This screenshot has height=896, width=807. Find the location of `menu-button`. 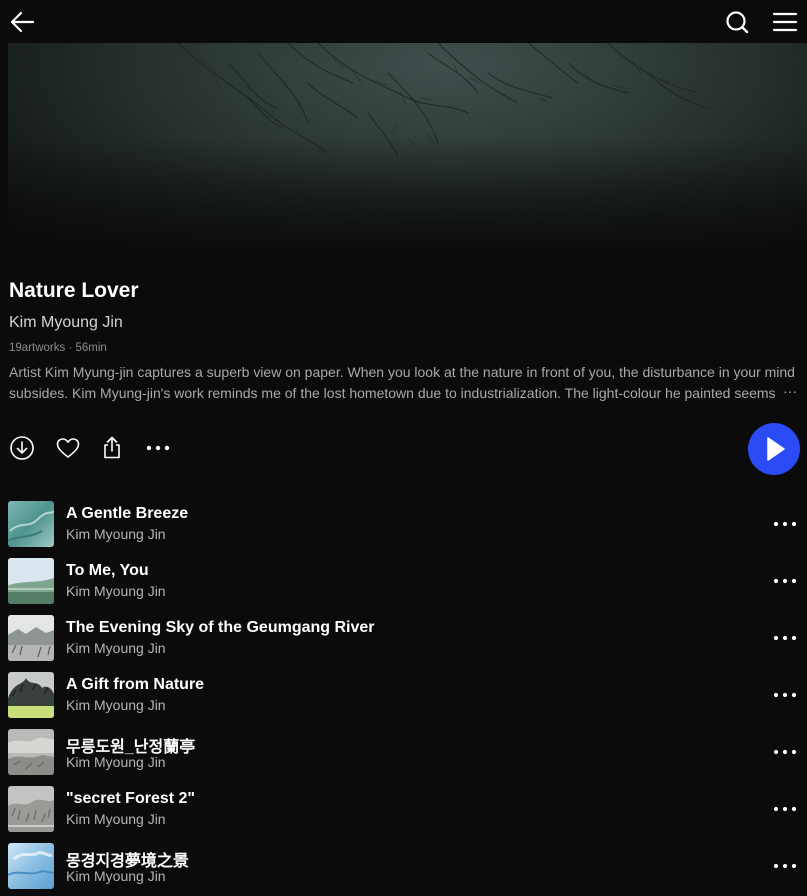

menu-button is located at coordinates (785, 22).